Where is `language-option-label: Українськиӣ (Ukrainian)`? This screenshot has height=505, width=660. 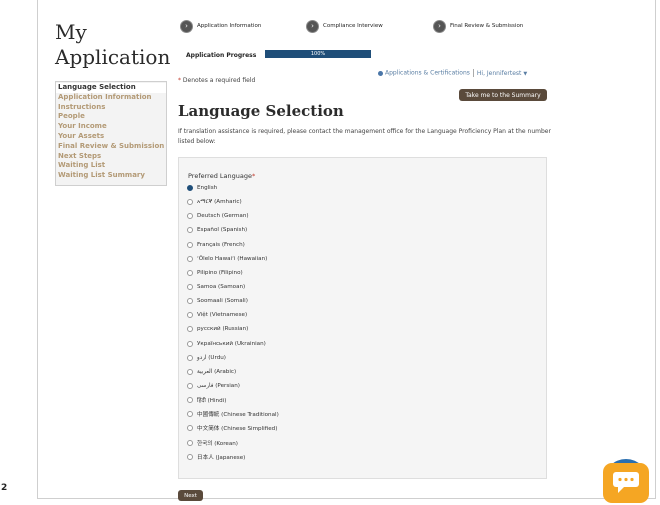
language-option-label: Українськиӣ (Ukrainian) is located at coordinates (231, 343).